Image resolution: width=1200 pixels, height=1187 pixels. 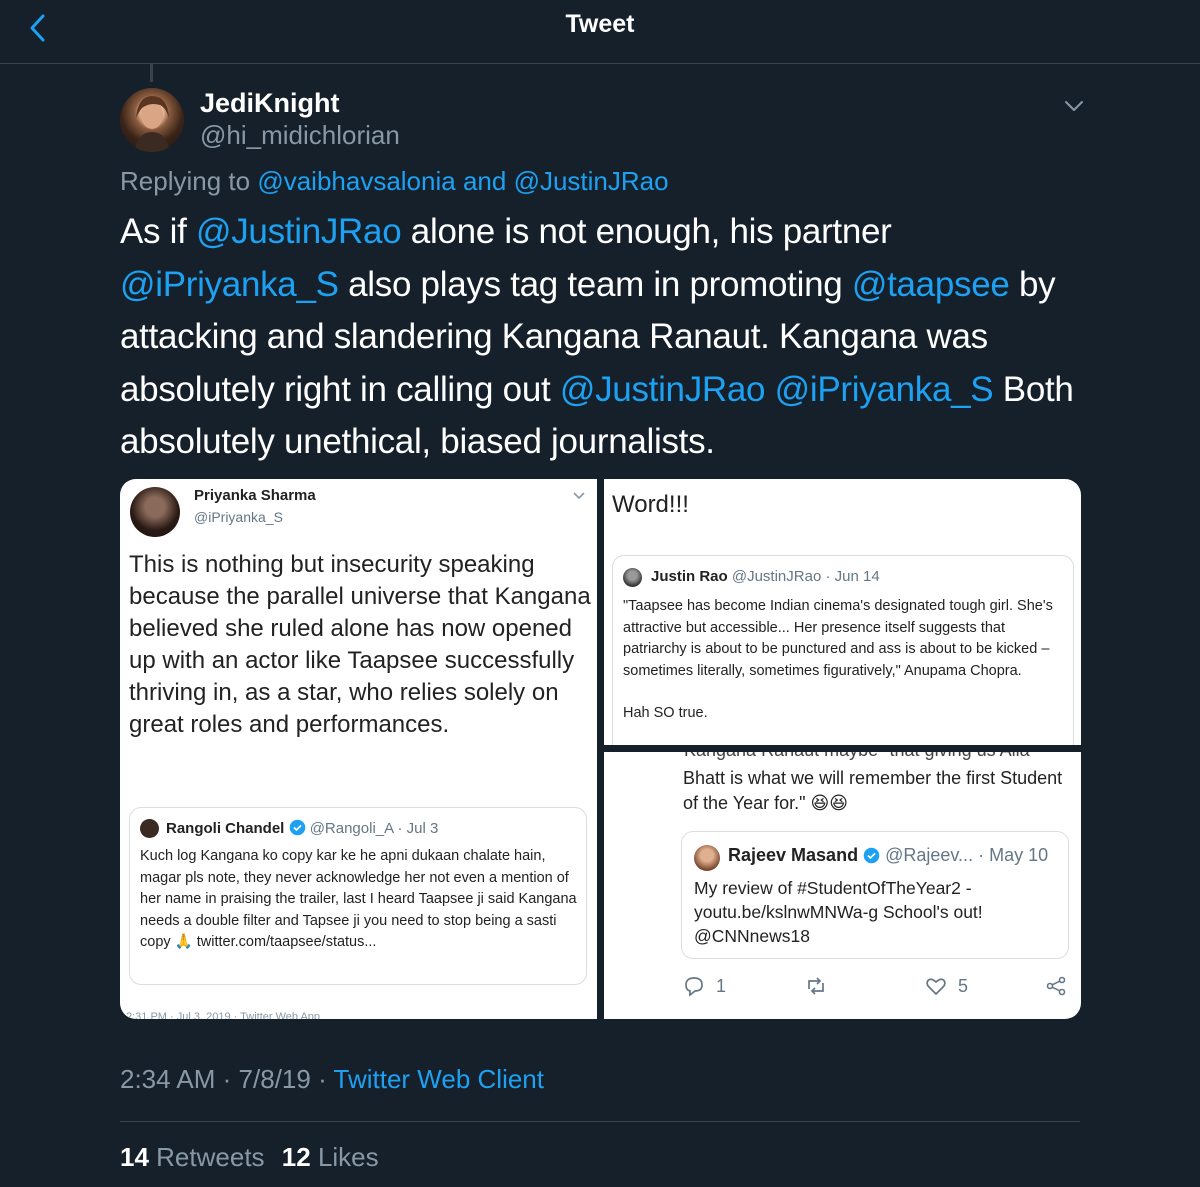 What do you see at coordinates (356, 181) in the screenshot?
I see `reply-mention-link: @vaibhavsalonia` at bounding box center [356, 181].